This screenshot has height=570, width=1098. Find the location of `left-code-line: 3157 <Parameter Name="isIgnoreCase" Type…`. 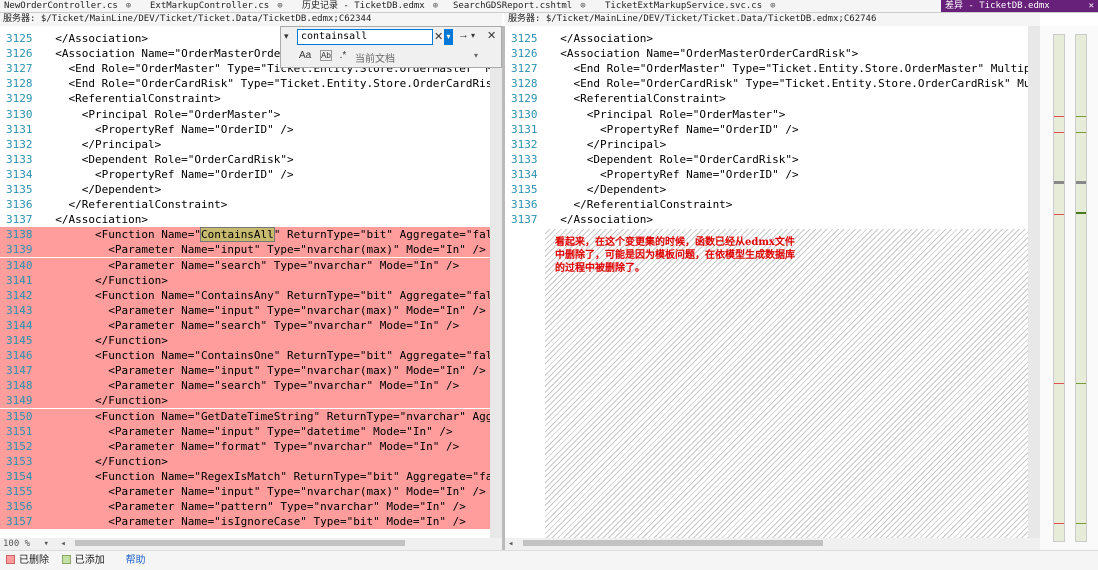

left-code-line: 3157 <Parameter Name="isIgnoreCase" Type… is located at coordinates (245, 522).